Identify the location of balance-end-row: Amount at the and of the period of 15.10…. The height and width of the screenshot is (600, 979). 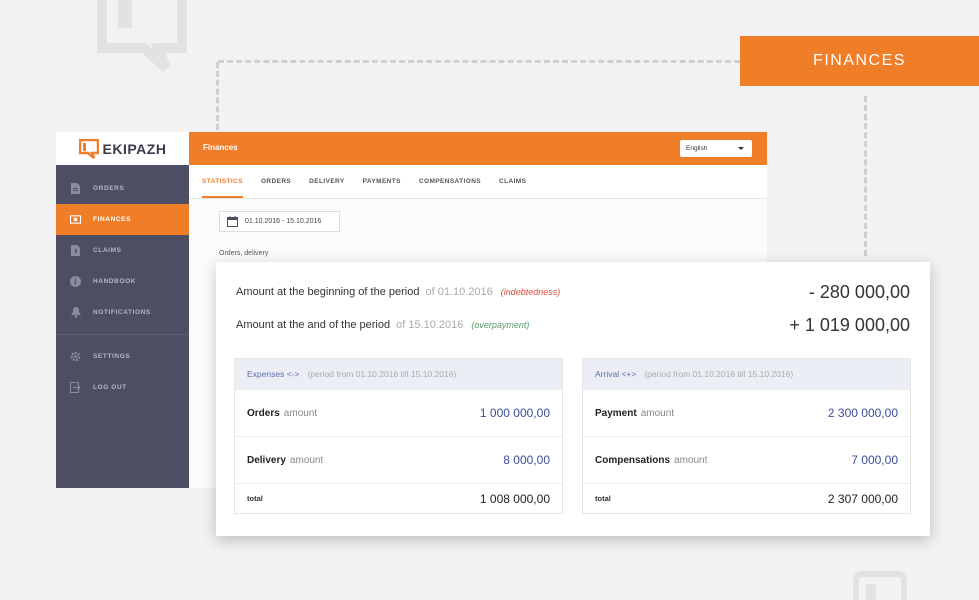
(573, 325).